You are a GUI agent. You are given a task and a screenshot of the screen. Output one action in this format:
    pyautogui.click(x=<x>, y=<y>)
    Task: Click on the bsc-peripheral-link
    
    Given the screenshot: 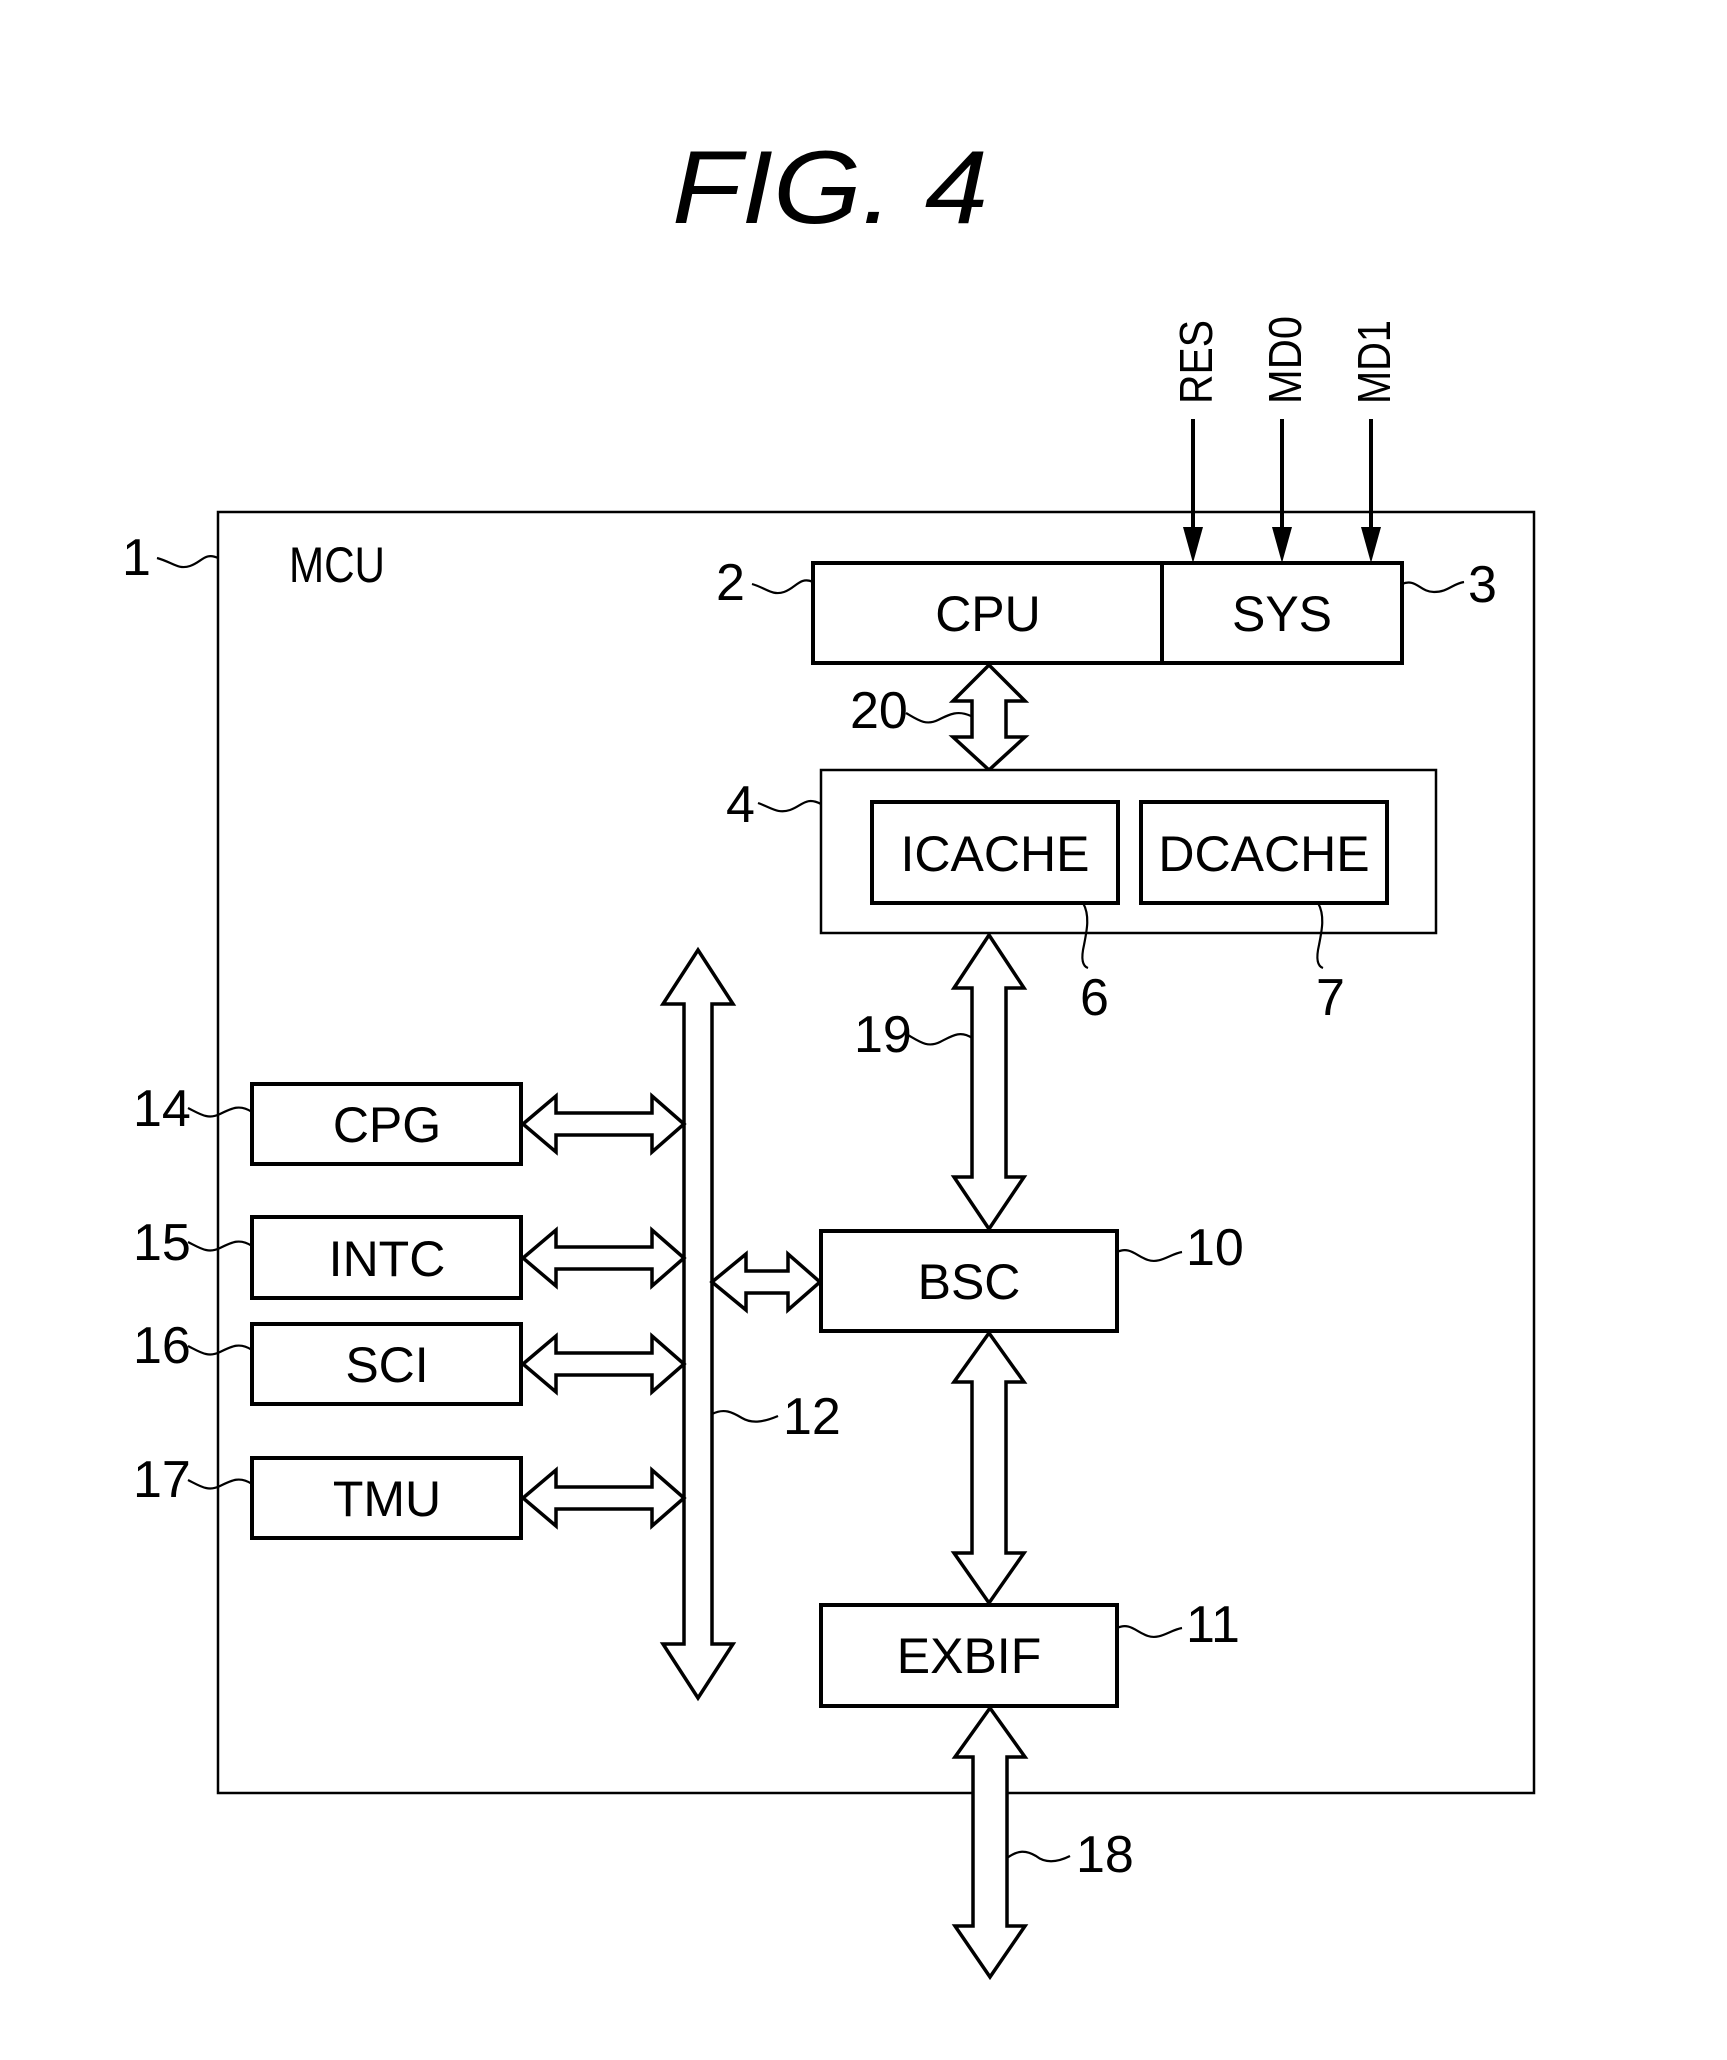 What is the action you would take?
    pyautogui.click(x=766, y=1282)
    